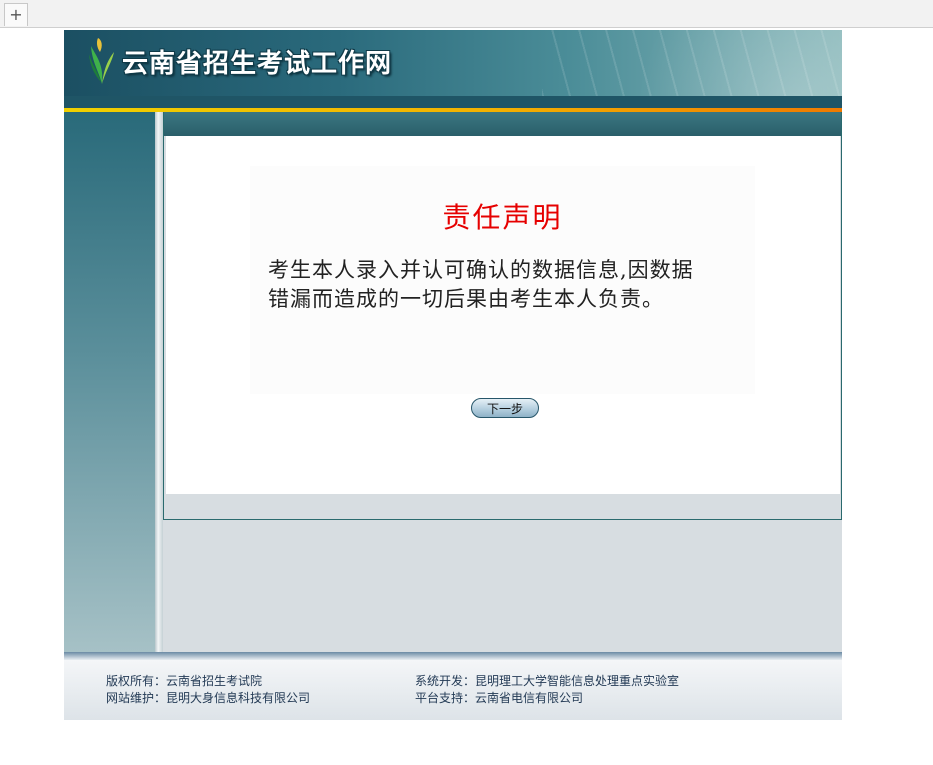 The image size is (933, 765). Describe the element at coordinates (503, 285) in the screenshot. I see `notice-text: 考生本人录入并认可确认的数据信息,因数据 错漏而造成的一切后果由考生本人负责。` at that location.